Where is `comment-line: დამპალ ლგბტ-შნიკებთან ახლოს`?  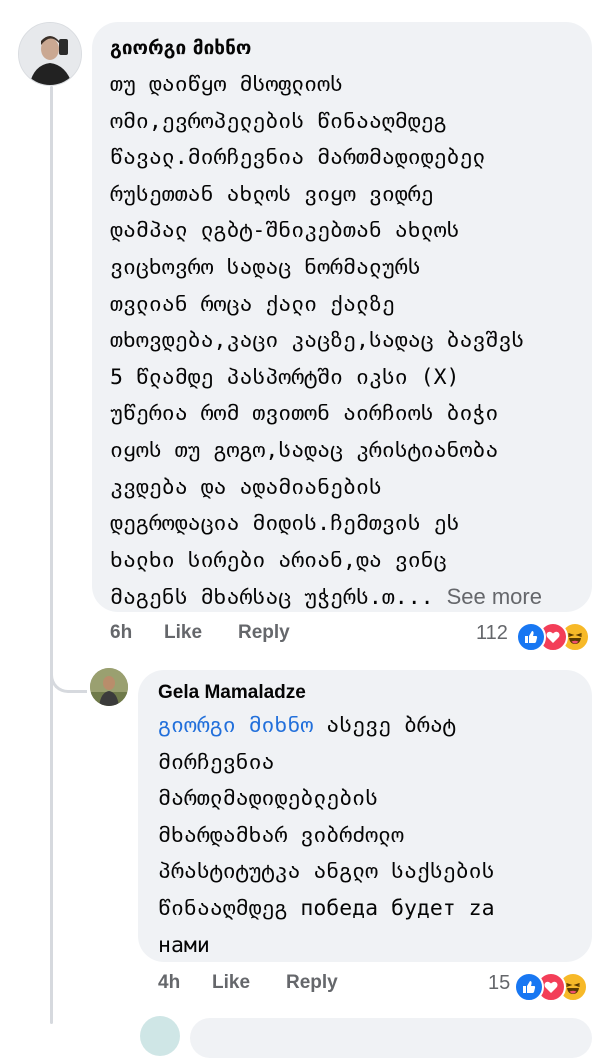 comment-line: დამპალ ლგბტ-შნიკებთან ახლოს is located at coordinates (285, 231).